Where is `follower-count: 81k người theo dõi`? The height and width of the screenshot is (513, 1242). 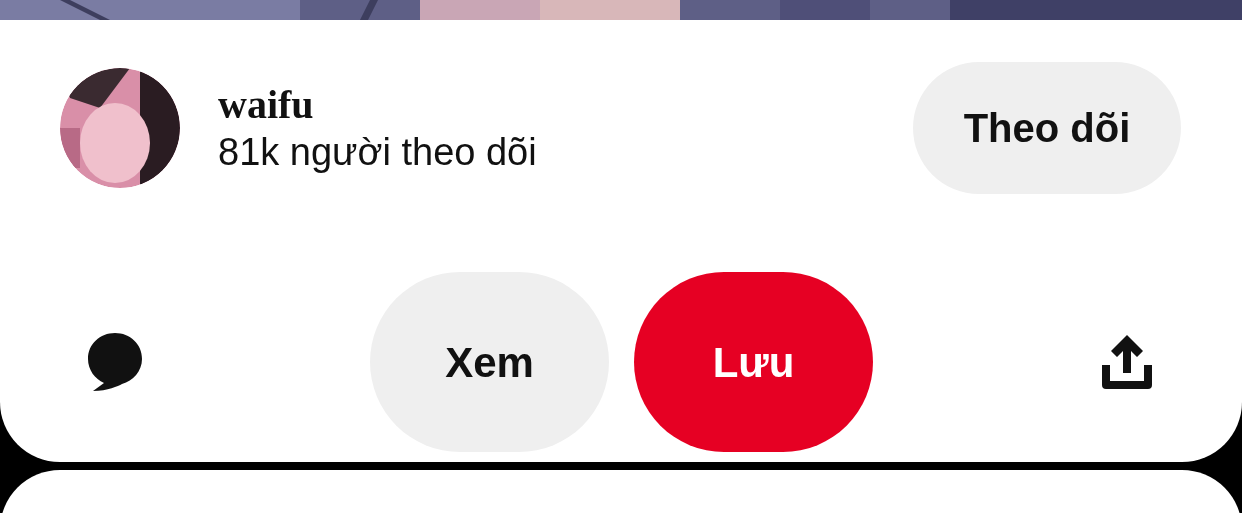
follower-count: 81k người theo dõi is located at coordinates (377, 152).